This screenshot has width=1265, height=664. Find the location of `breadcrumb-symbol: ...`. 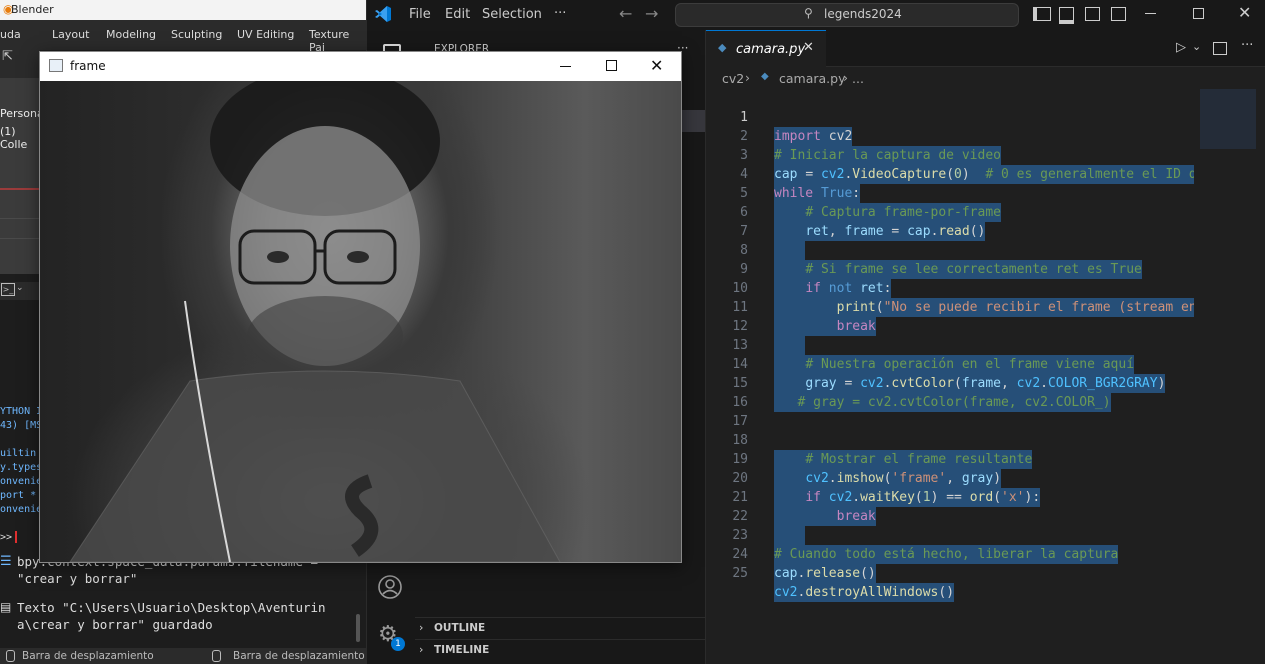

breadcrumb-symbol: ... is located at coordinates (858, 78).